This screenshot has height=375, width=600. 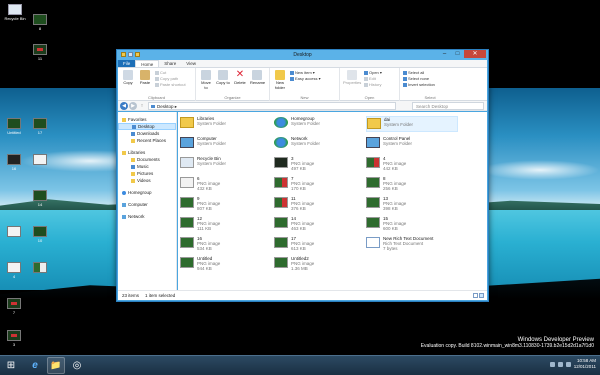 I want to click on file-item: Recycle Bin System Folder, so click(x=226, y=164).